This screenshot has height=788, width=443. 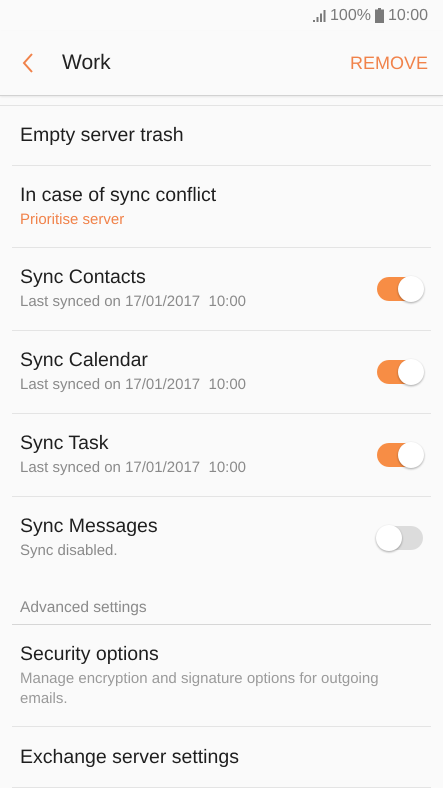 I want to click on clock: 10:00, so click(x=408, y=15).